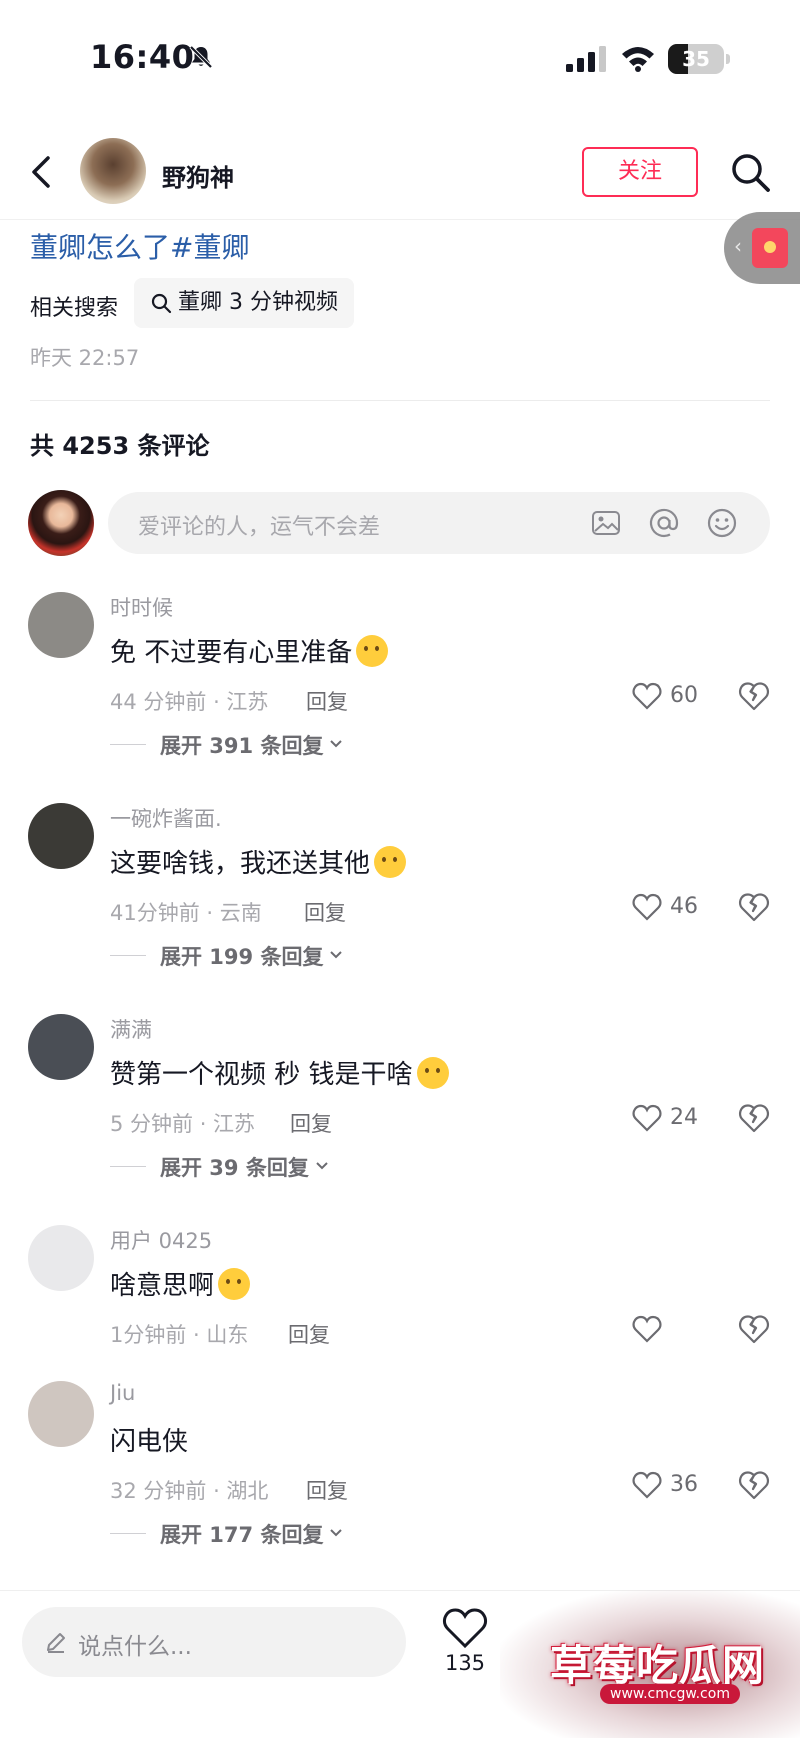 The height and width of the screenshot is (1738, 800). Describe the element at coordinates (242, 957) in the screenshot. I see `expand-replies-label: 展开 199 条回复` at that location.